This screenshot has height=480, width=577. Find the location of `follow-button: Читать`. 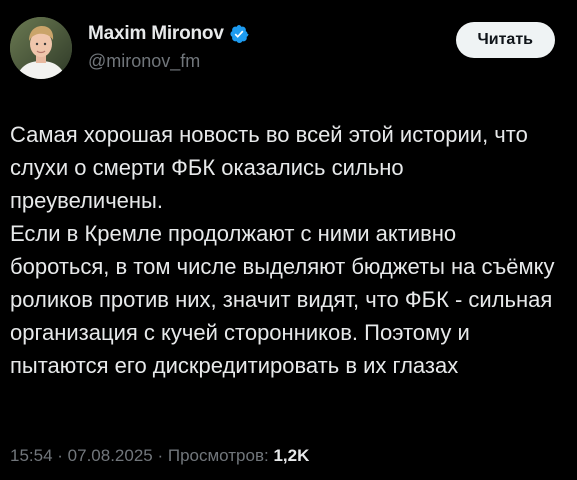

follow-button: Читать is located at coordinates (505, 40).